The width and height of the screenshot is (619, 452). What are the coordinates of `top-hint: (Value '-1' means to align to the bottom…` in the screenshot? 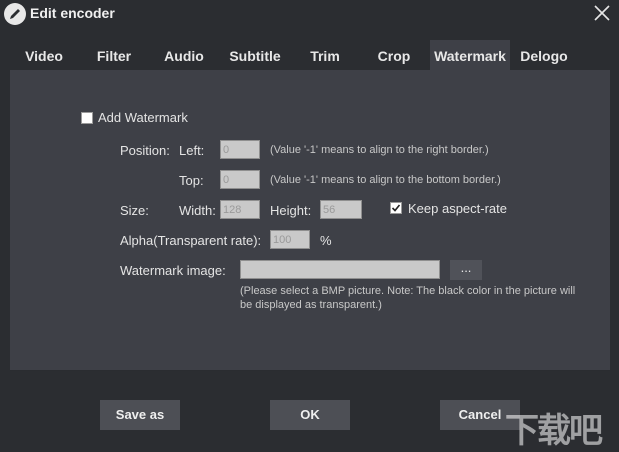 It's located at (385, 180).